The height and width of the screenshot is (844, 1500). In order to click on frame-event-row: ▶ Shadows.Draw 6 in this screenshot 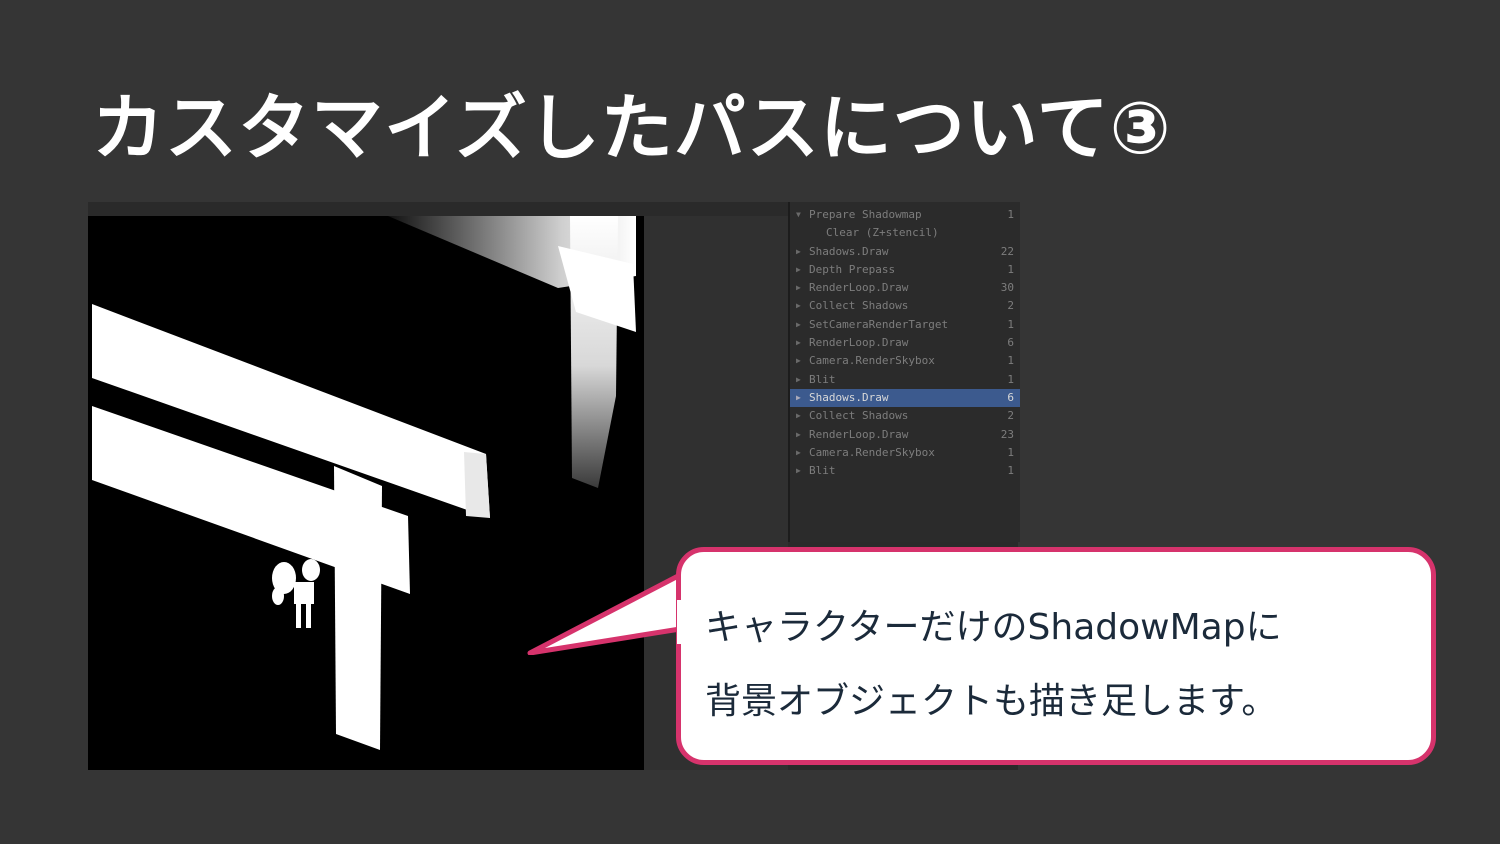, I will do `click(905, 398)`.